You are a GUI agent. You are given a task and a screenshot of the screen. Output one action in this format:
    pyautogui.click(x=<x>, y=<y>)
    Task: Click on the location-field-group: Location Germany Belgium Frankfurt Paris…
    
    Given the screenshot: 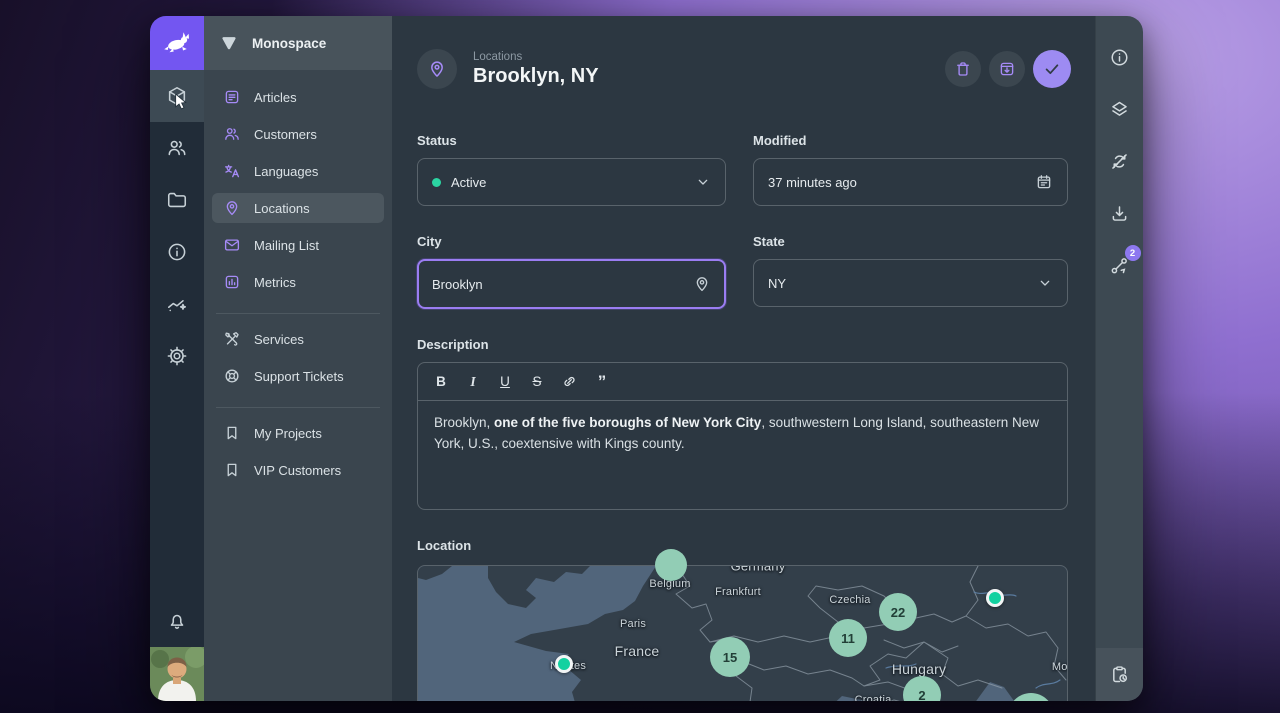 What is the action you would take?
    pyautogui.click(x=742, y=619)
    